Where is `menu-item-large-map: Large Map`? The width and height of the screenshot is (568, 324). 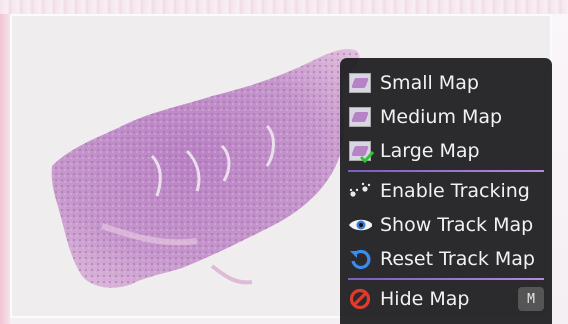
menu-item-large-map: Large Map is located at coordinates (446, 151).